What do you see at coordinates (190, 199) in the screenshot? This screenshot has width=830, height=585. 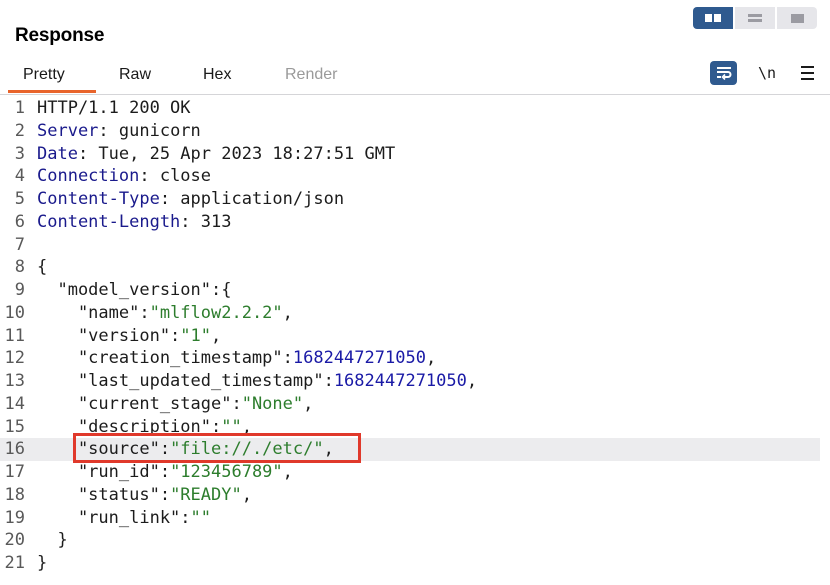 I see `line-content: Content-Type: application/json` at bounding box center [190, 199].